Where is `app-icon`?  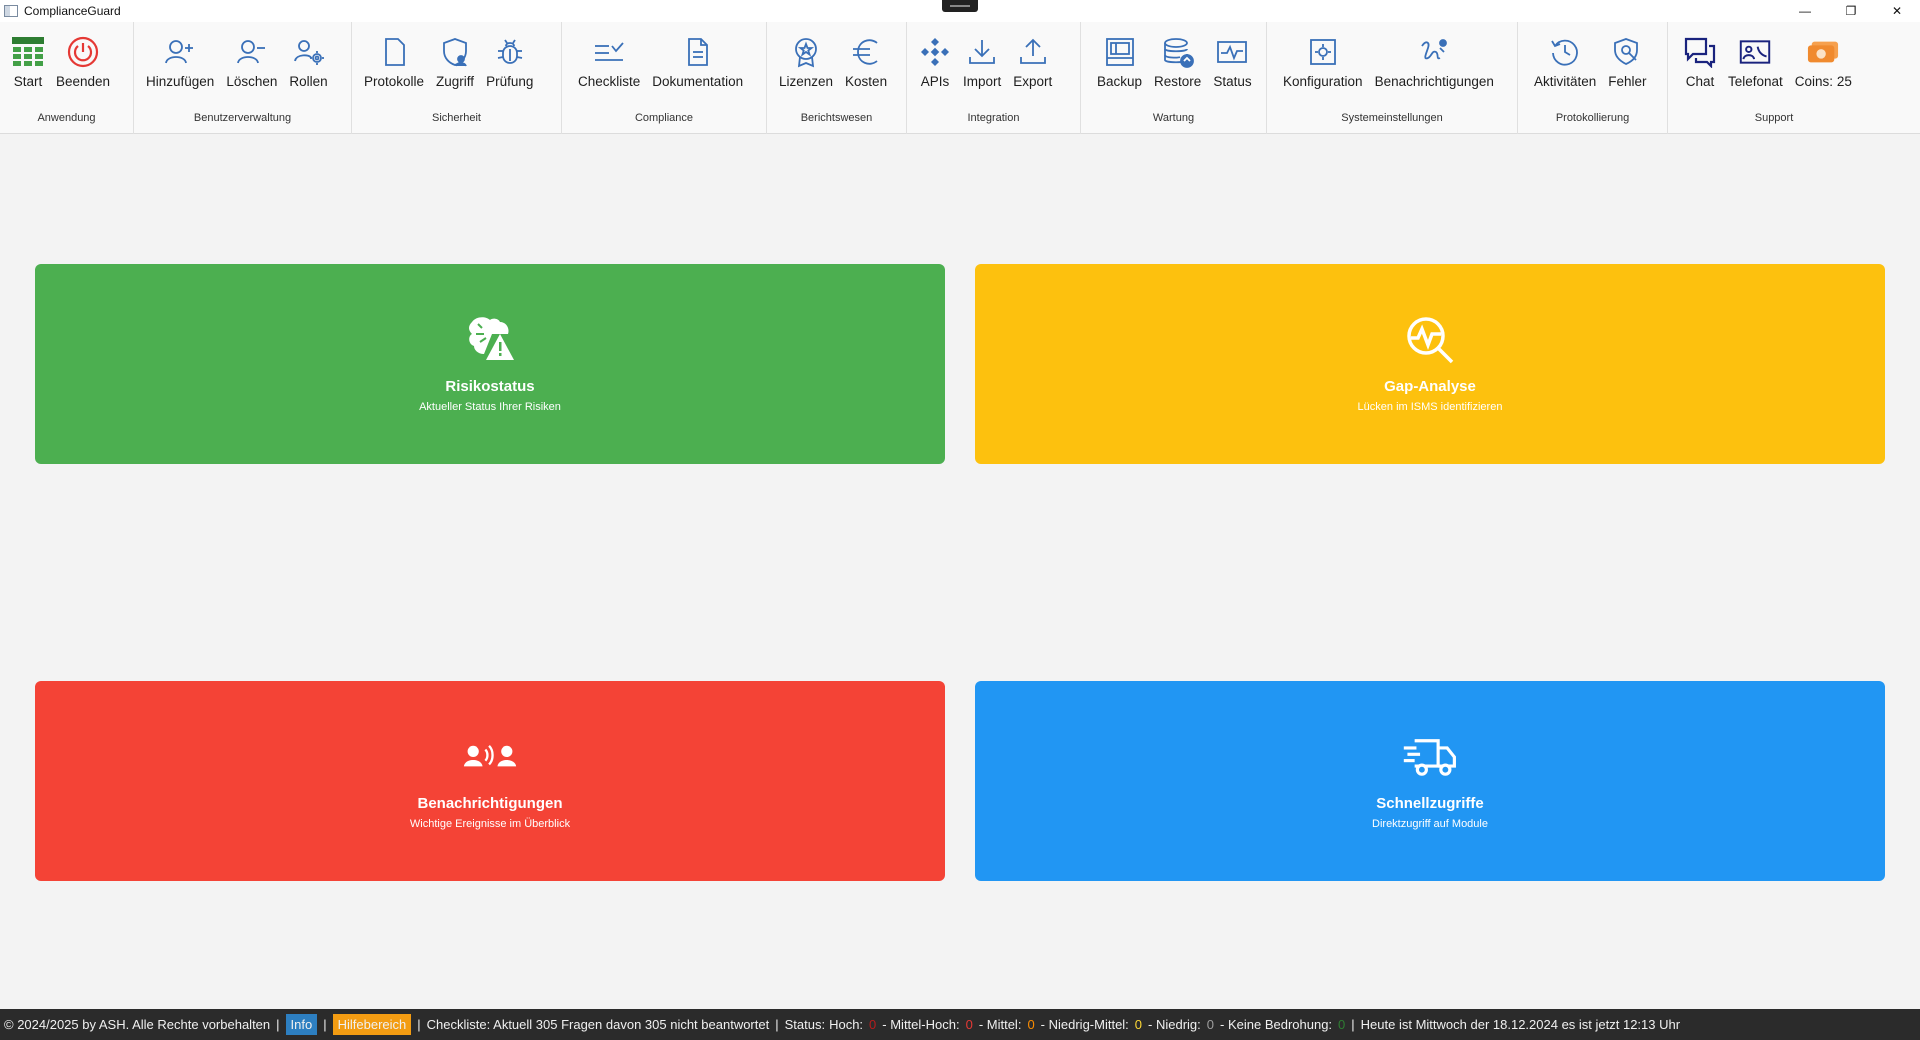
app-icon is located at coordinates (11, 11).